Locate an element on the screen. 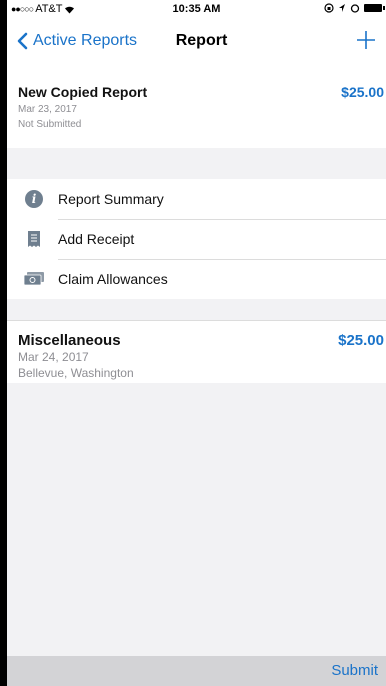 The height and width of the screenshot is (686, 386). expense-amount: $25.00 is located at coordinates (361, 340).